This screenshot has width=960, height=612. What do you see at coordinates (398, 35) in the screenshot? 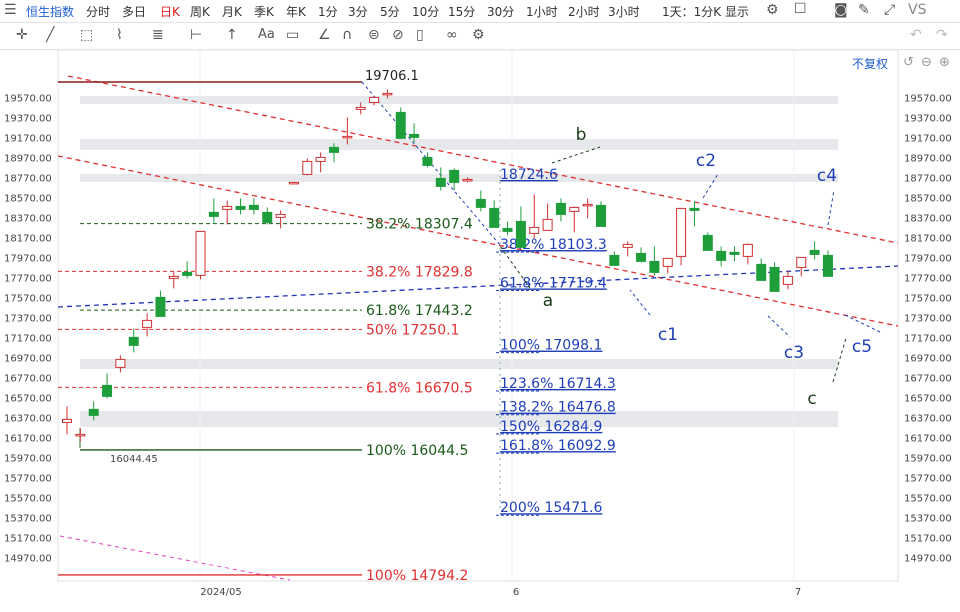
I see `hide-icon: ⊘` at bounding box center [398, 35].